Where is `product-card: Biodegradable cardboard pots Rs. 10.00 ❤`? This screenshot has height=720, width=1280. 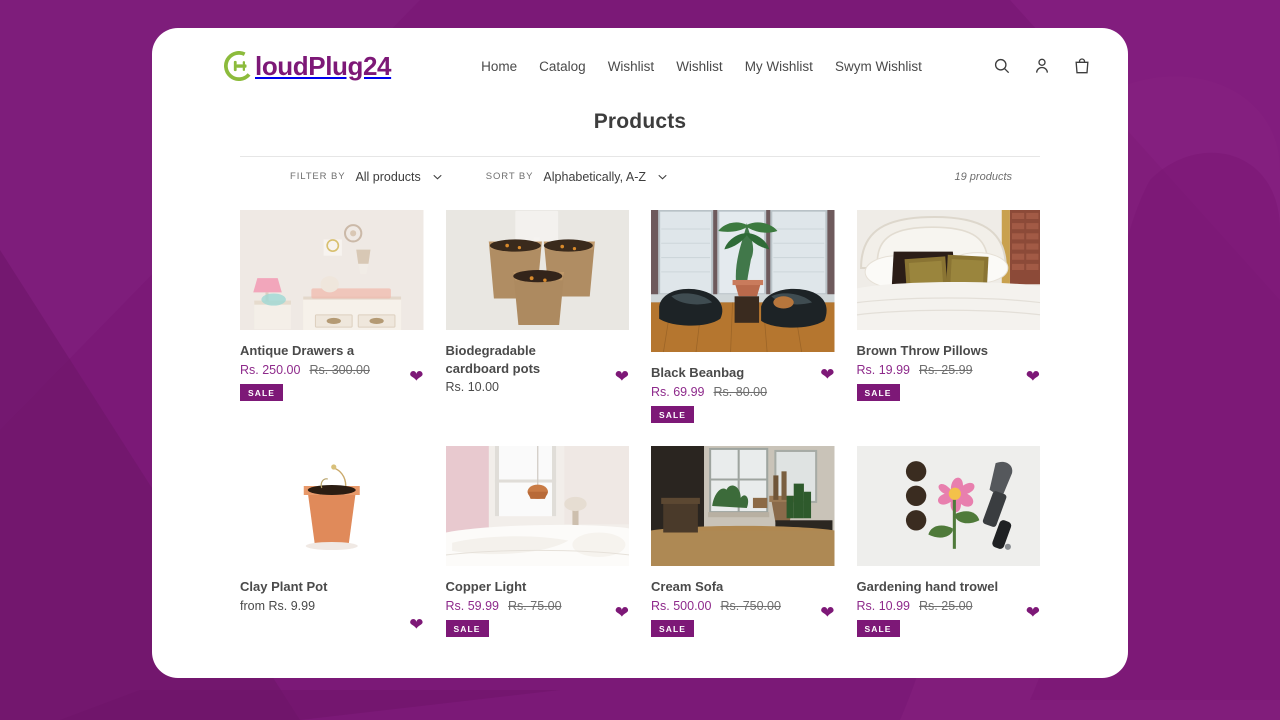
product-card: Biodegradable cardboard pots Rs. 10.00 ❤ is located at coordinates (537, 319).